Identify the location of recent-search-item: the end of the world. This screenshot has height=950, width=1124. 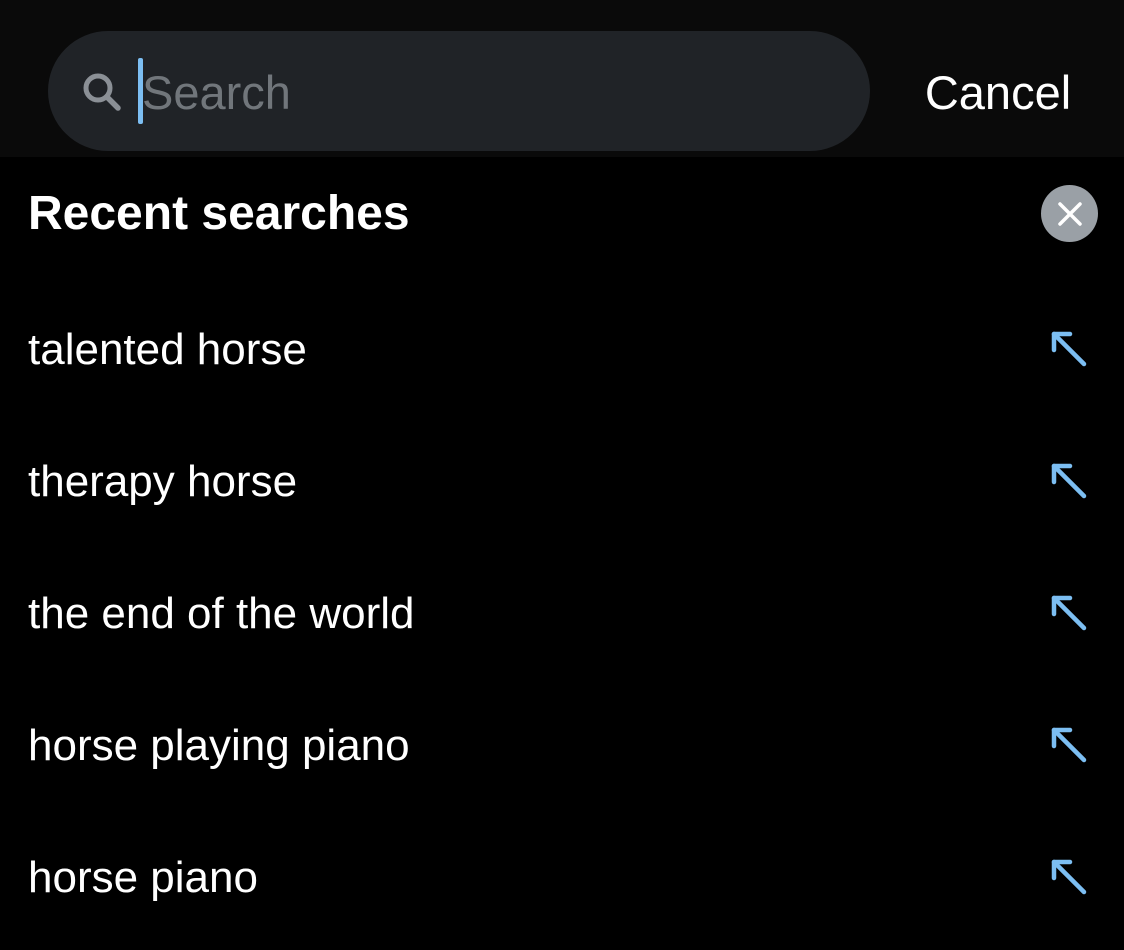
(562, 614).